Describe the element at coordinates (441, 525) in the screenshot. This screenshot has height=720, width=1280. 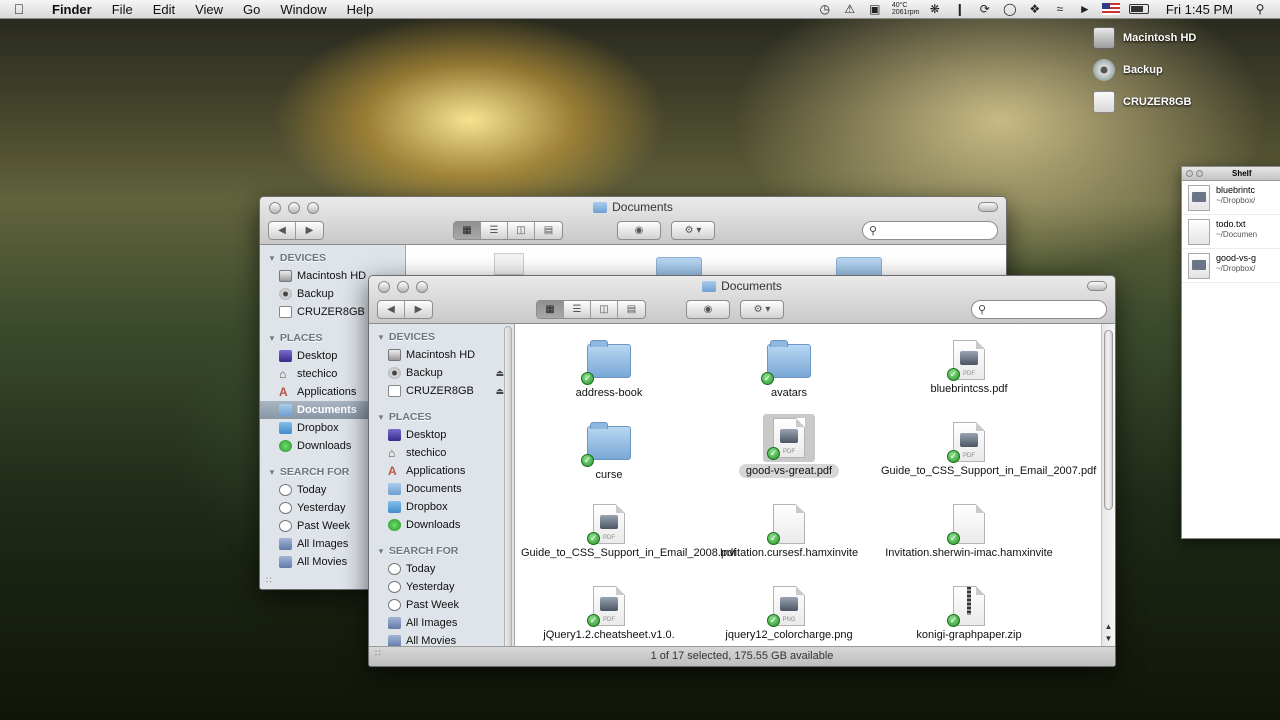
I see `sidebar-item-downloads: Downloads` at that location.